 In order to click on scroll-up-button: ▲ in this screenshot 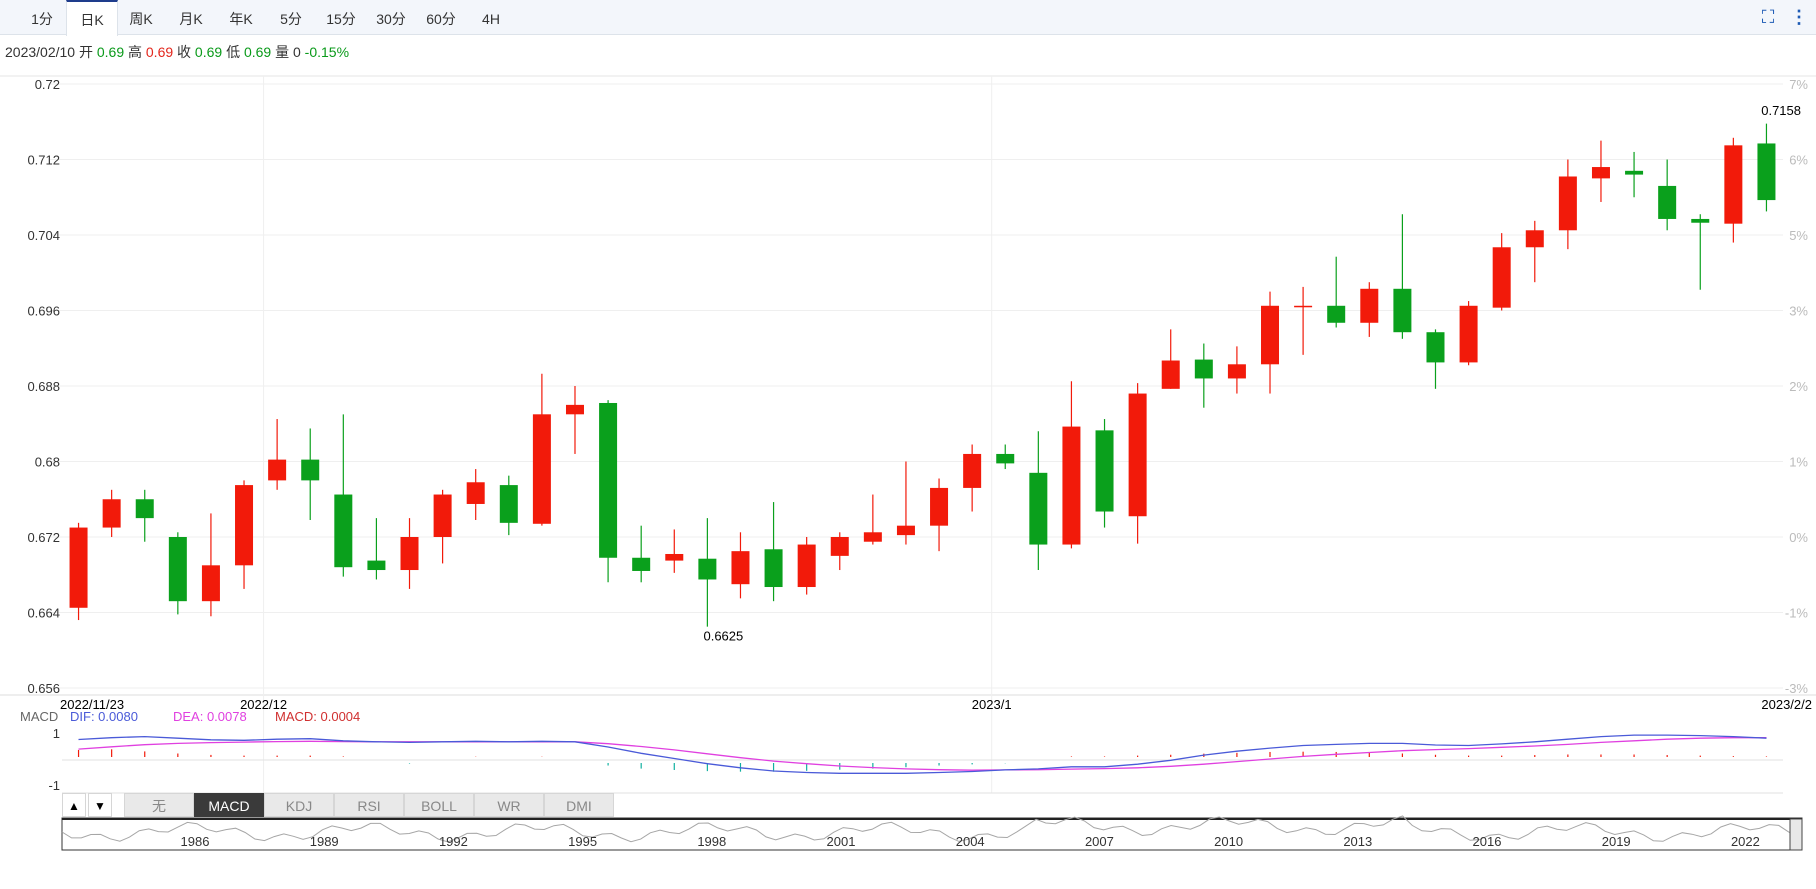, I will do `click(74, 805)`.